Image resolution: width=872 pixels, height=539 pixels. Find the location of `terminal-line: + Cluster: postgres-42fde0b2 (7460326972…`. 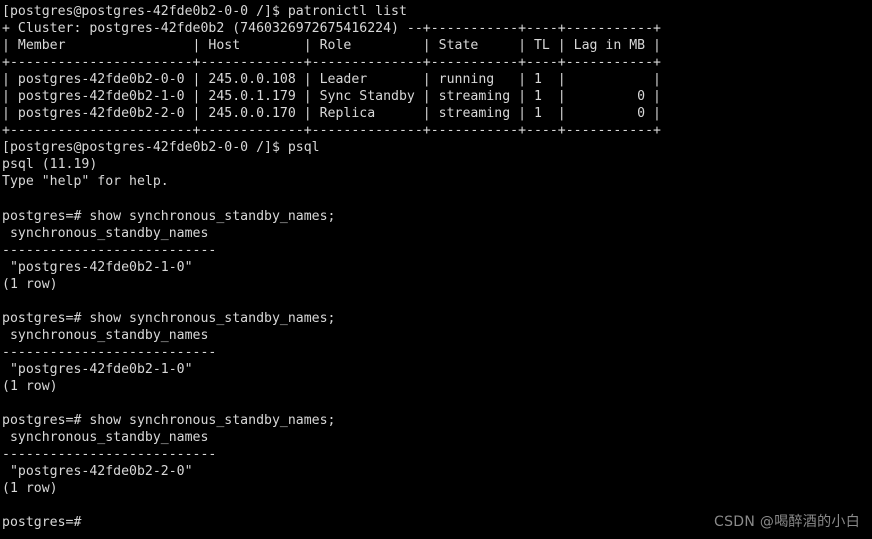

terminal-line: + Cluster: postgres-42fde0b2 (7460326972… is located at coordinates (331, 29).